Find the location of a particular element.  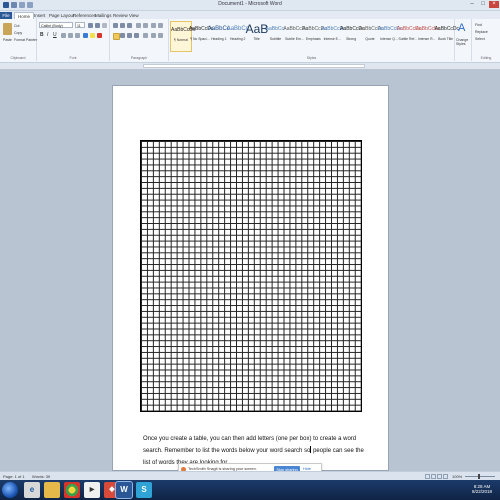

window-title: Document1 - Microsoft Word is located at coordinates (250, 4).